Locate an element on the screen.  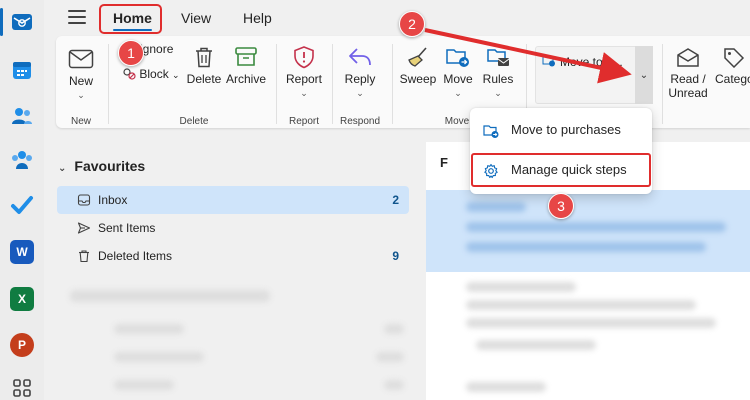
group-label-delete: Delete is located at coordinates (194, 121).